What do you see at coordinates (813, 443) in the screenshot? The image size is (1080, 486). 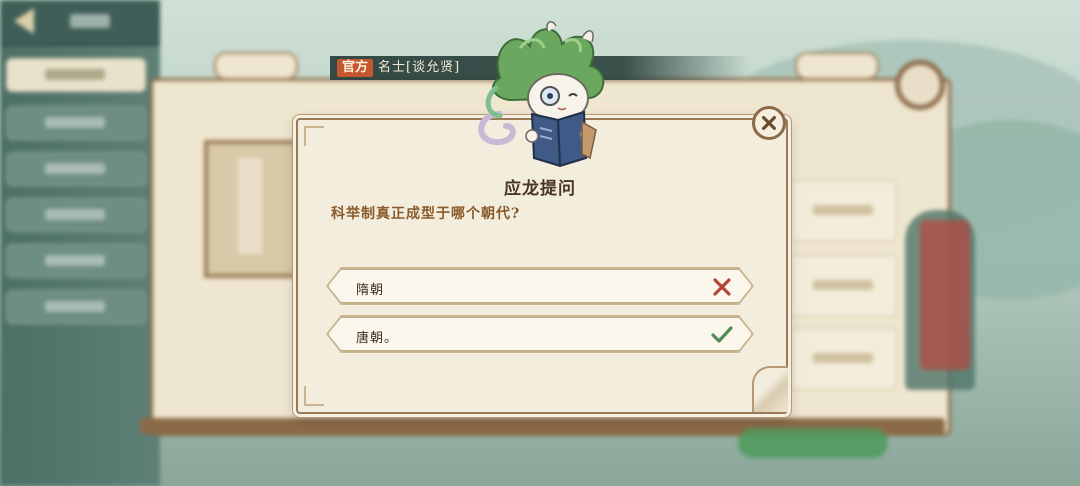 I see `bg-green-button` at bounding box center [813, 443].